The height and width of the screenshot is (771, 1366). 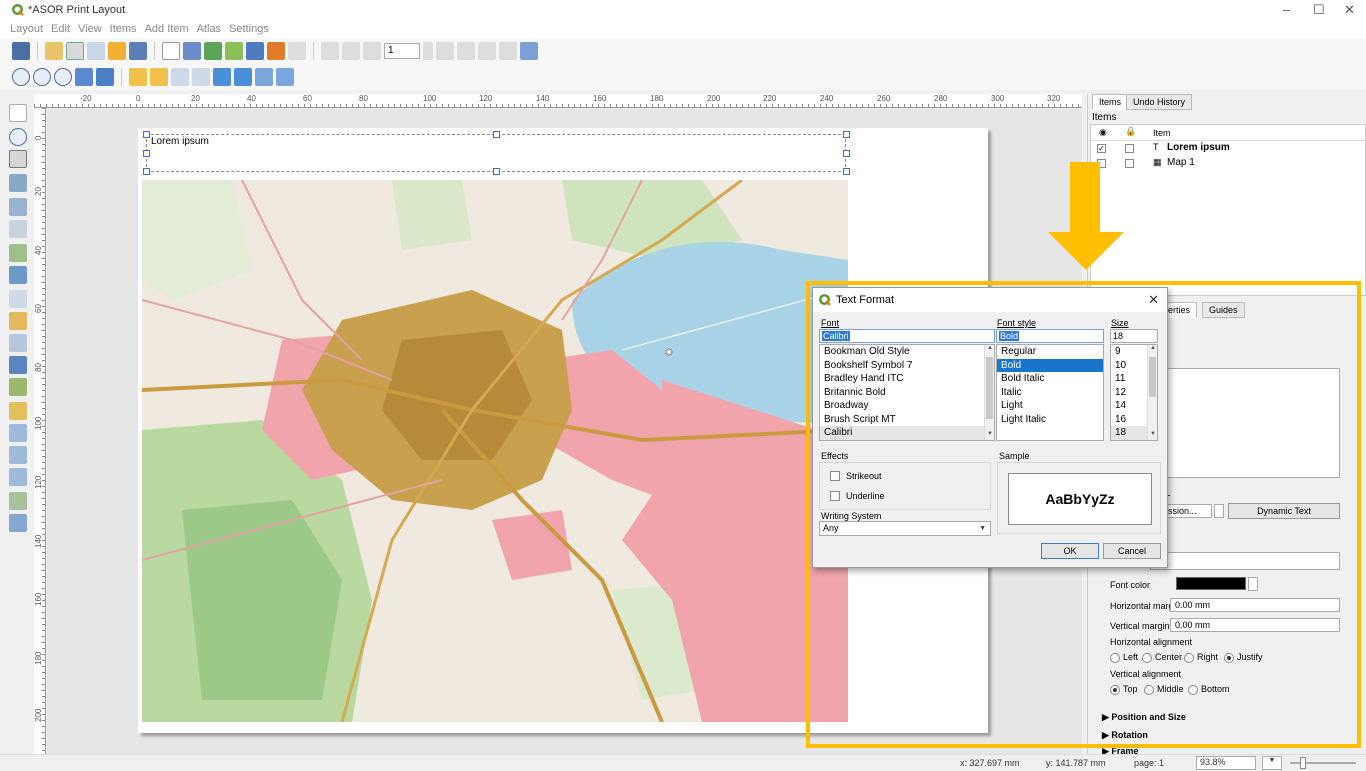 I want to click on edit-nodes-icon, so click(x=18, y=207).